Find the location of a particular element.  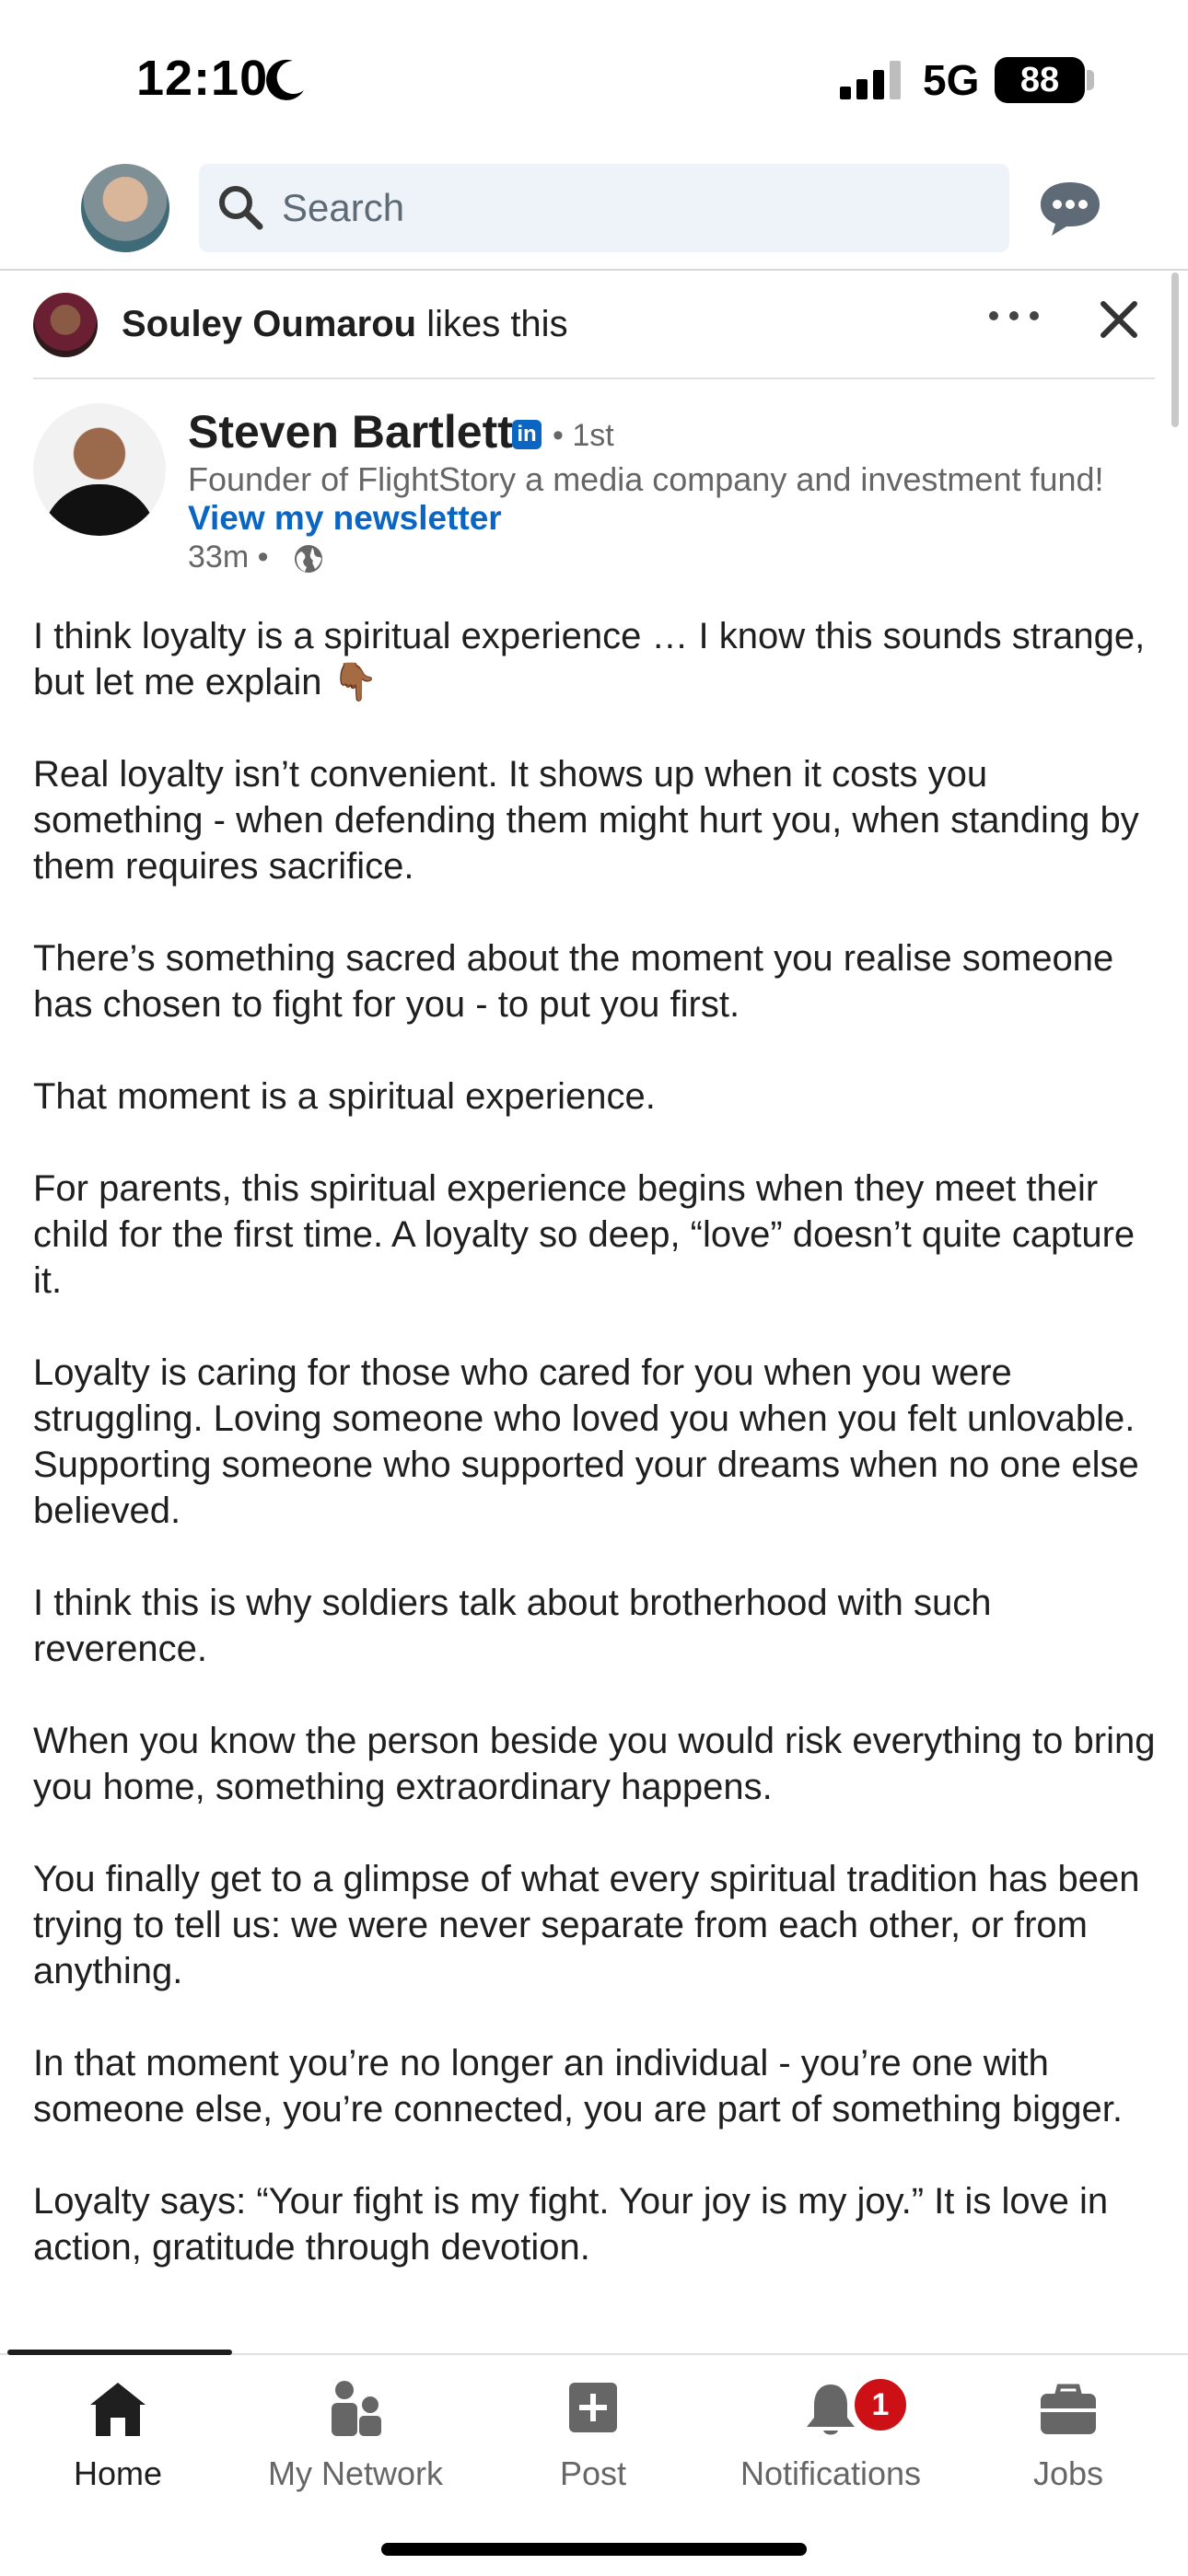

nav-my-network-label: My Network is located at coordinates (355, 2473).